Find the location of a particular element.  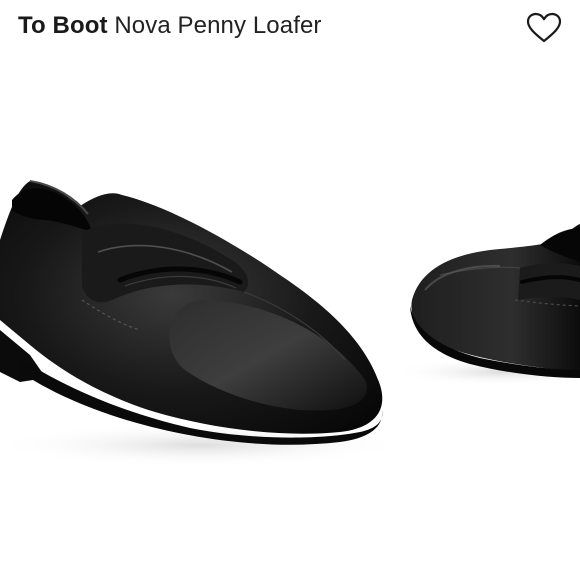

product-title: To Boot Nova Penny Loafer is located at coordinates (170, 26).